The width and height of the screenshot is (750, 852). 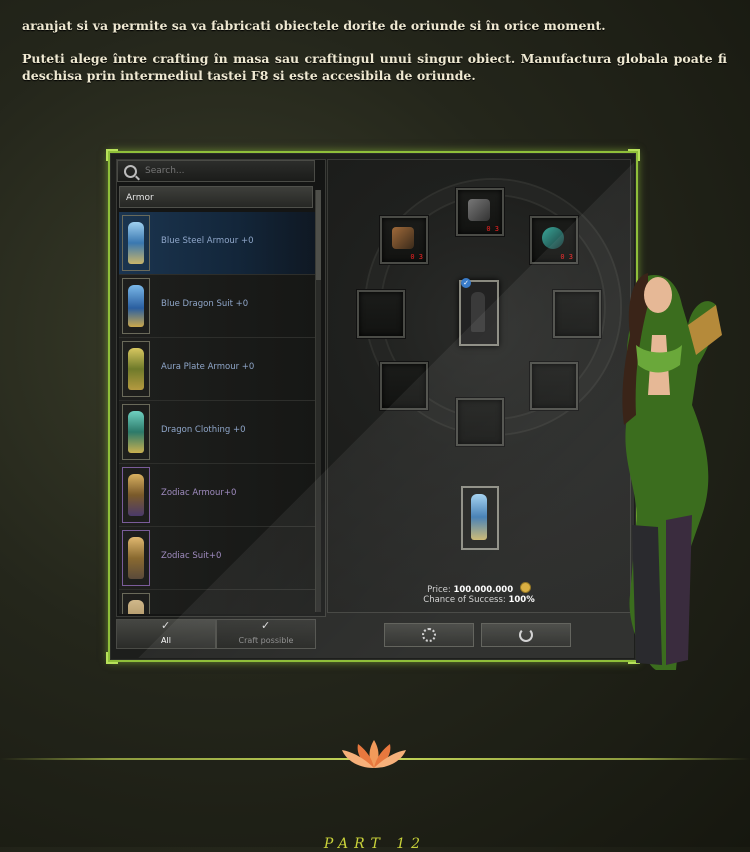 I want to click on check-badge-icon: ✓, so click(x=466, y=283).